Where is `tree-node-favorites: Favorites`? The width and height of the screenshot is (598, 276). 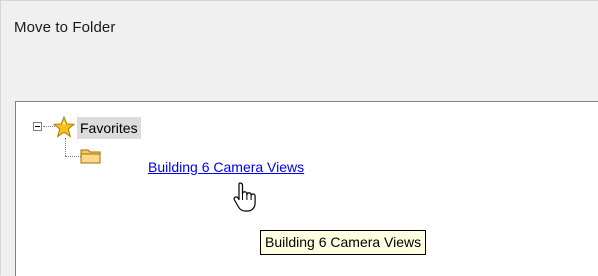
tree-node-favorites: Favorites is located at coordinates (109, 128).